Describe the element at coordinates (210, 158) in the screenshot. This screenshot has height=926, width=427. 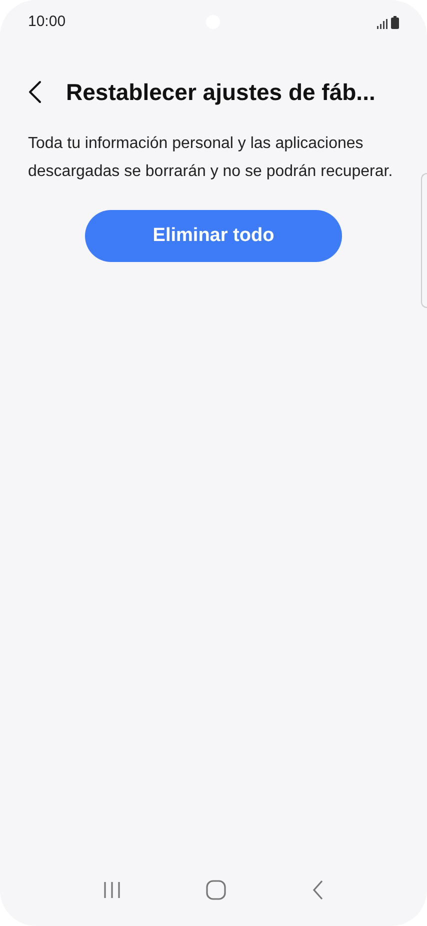
I see `description-text: Toda tu información personal y las aplicaciones descargadas se borrarán y no se podrán recuperar.` at that location.